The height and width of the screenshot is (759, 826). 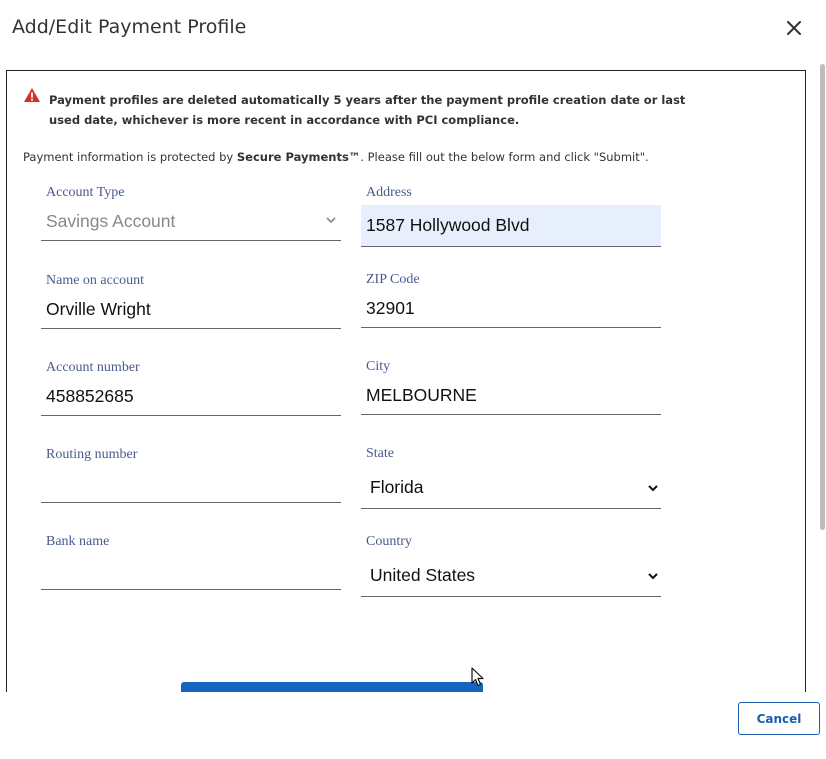 What do you see at coordinates (90, 396) in the screenshot?
I see `account-number-value: 458852685` at bounding box center [90, 396].